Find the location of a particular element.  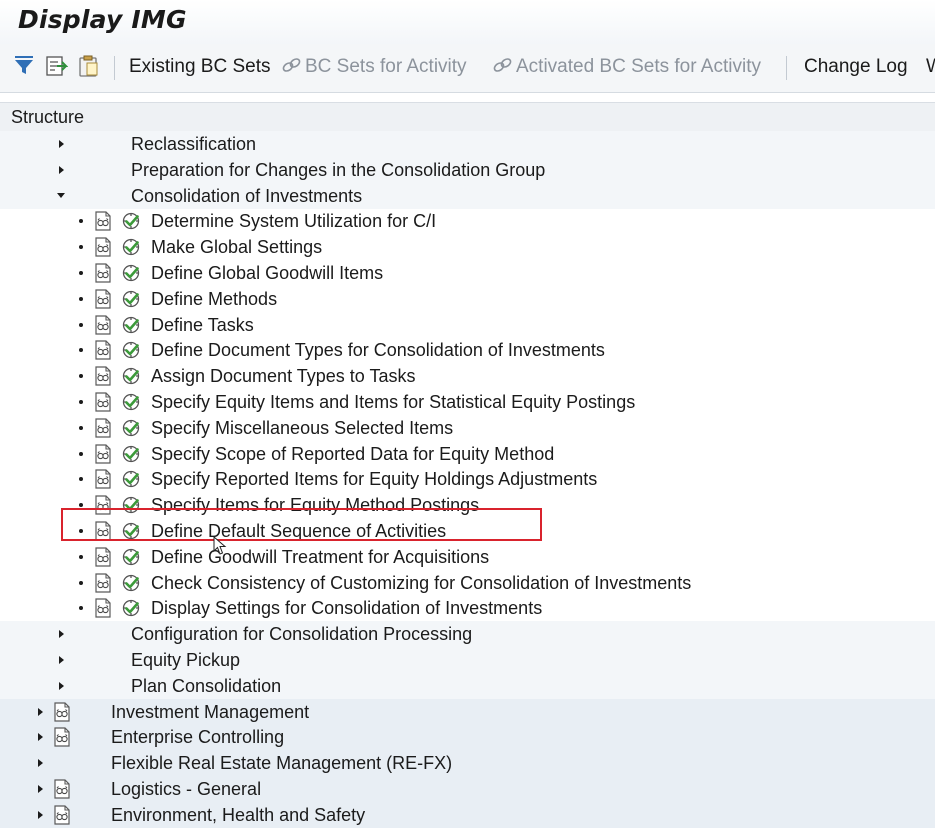

tree-activity-row: Define Default Sequence of Activities is located at coordinates (467, 531).